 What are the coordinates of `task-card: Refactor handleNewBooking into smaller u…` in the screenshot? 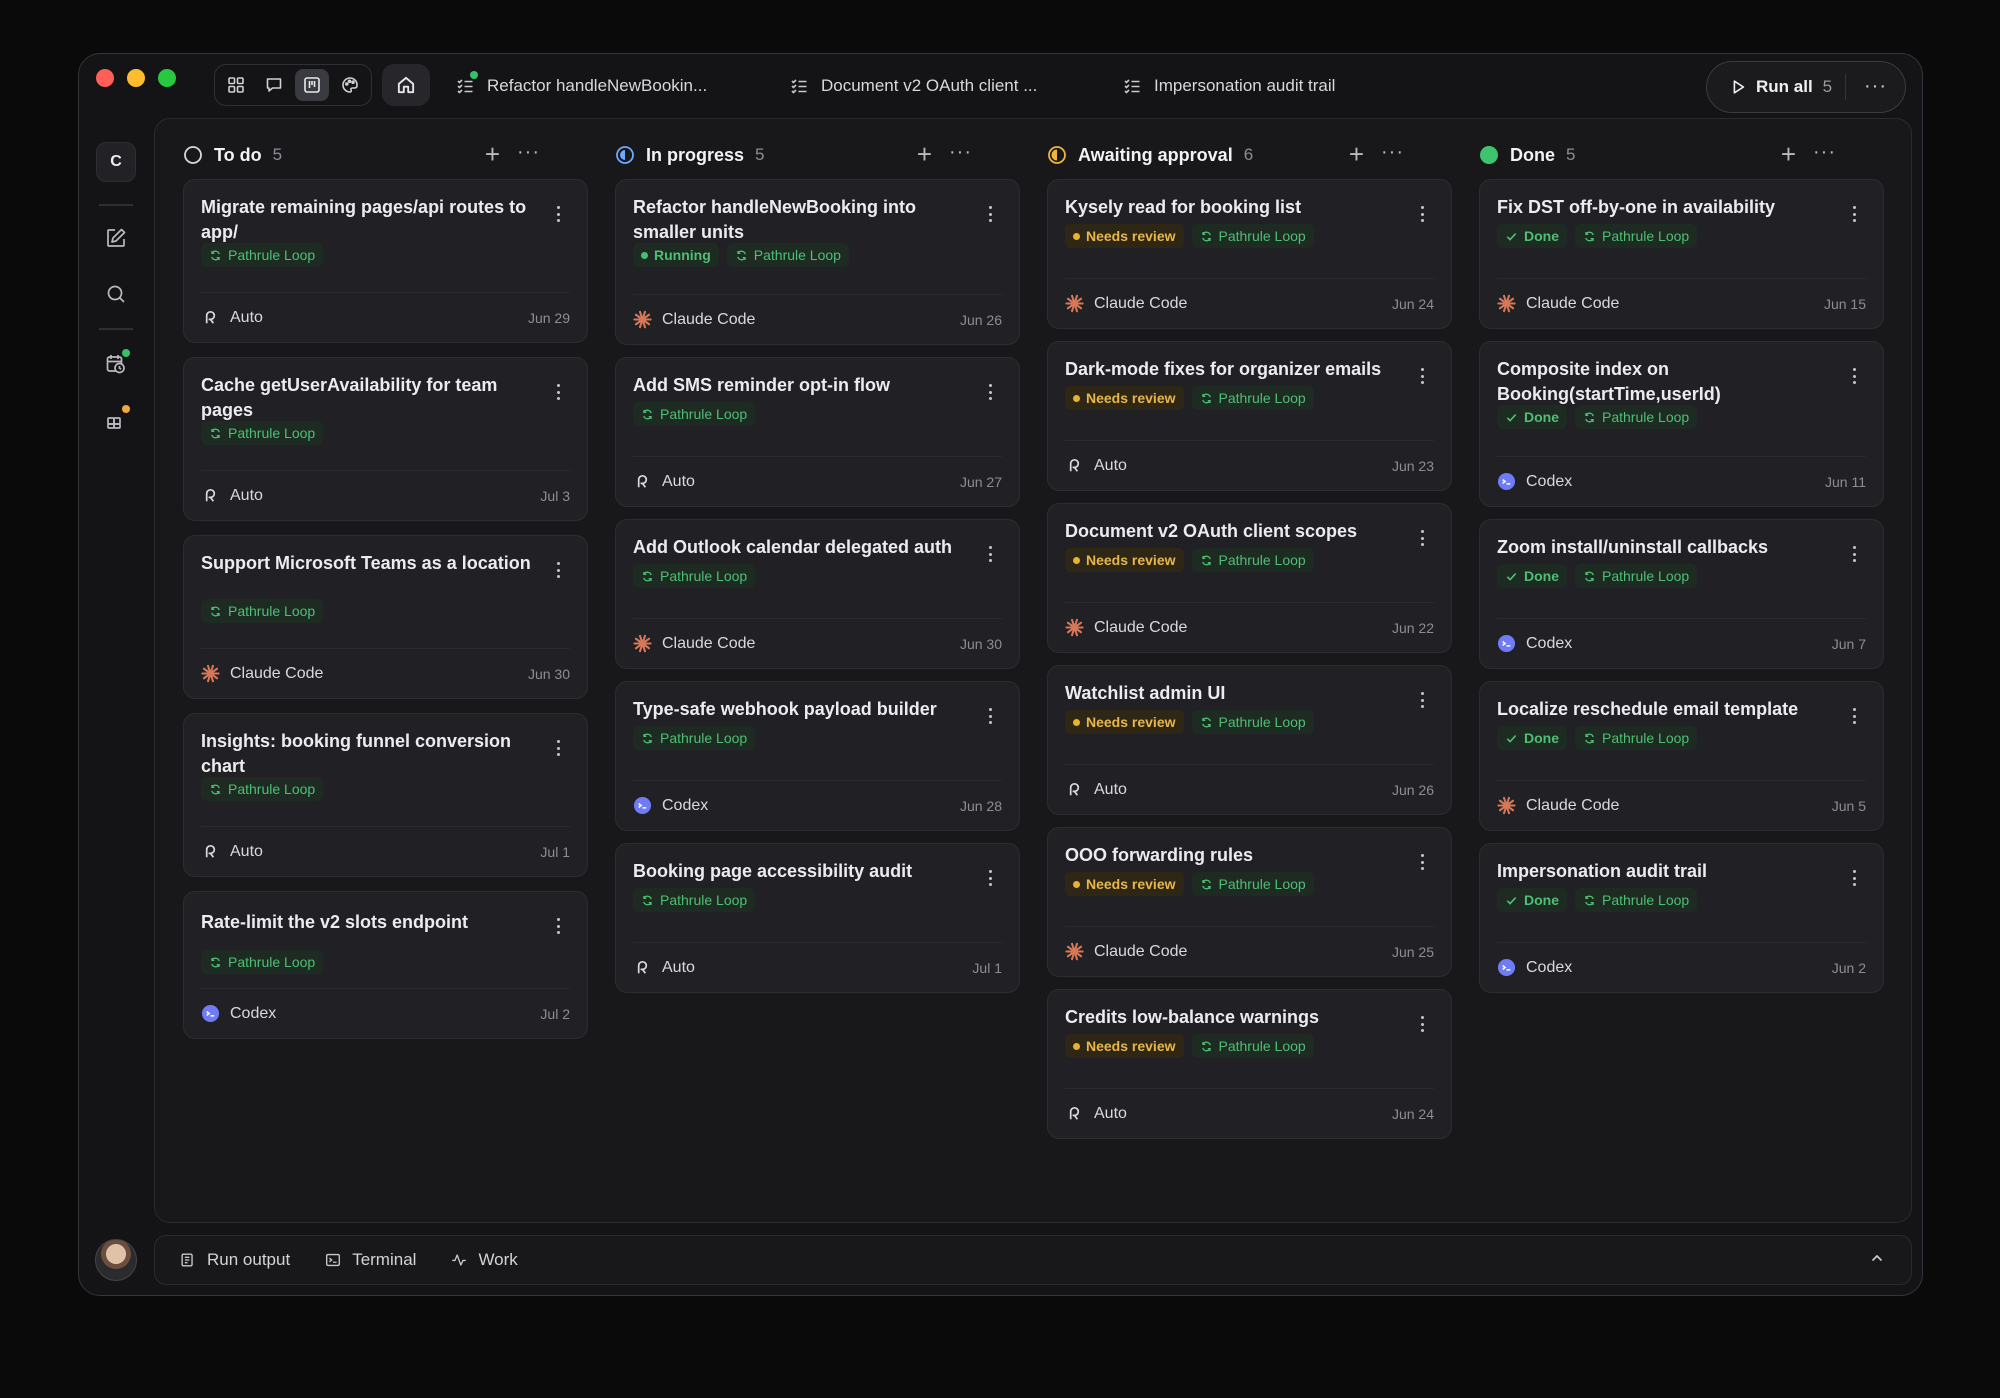 It's located at (817, 262).